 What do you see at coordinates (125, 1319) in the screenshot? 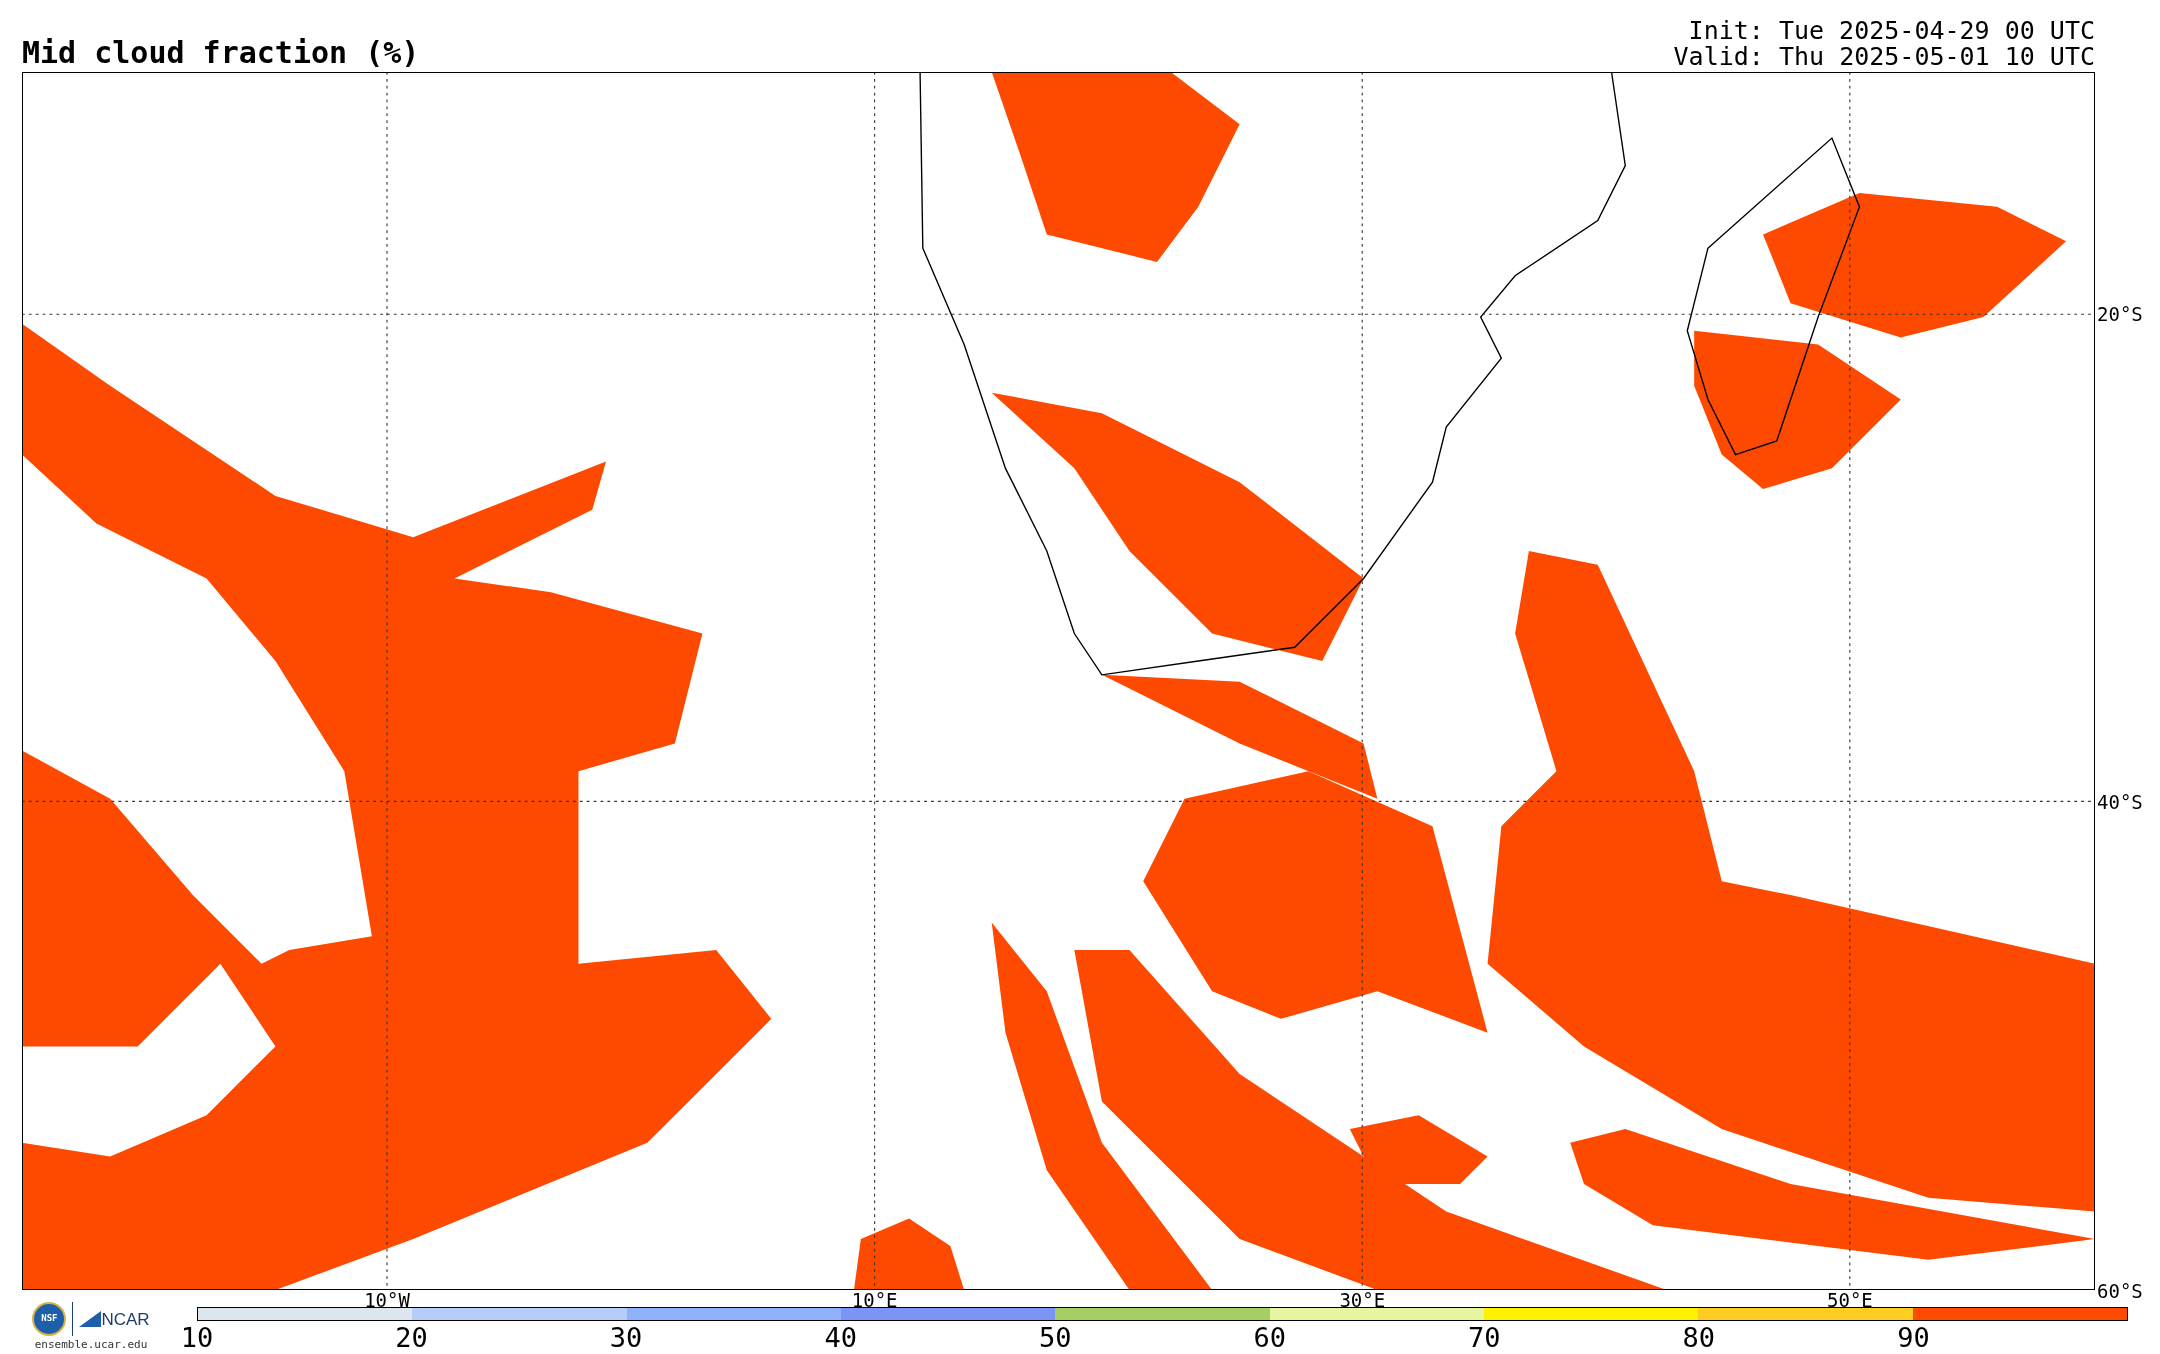
I see `ncar-logo: NCAR` at bounding box center [125, 1319].